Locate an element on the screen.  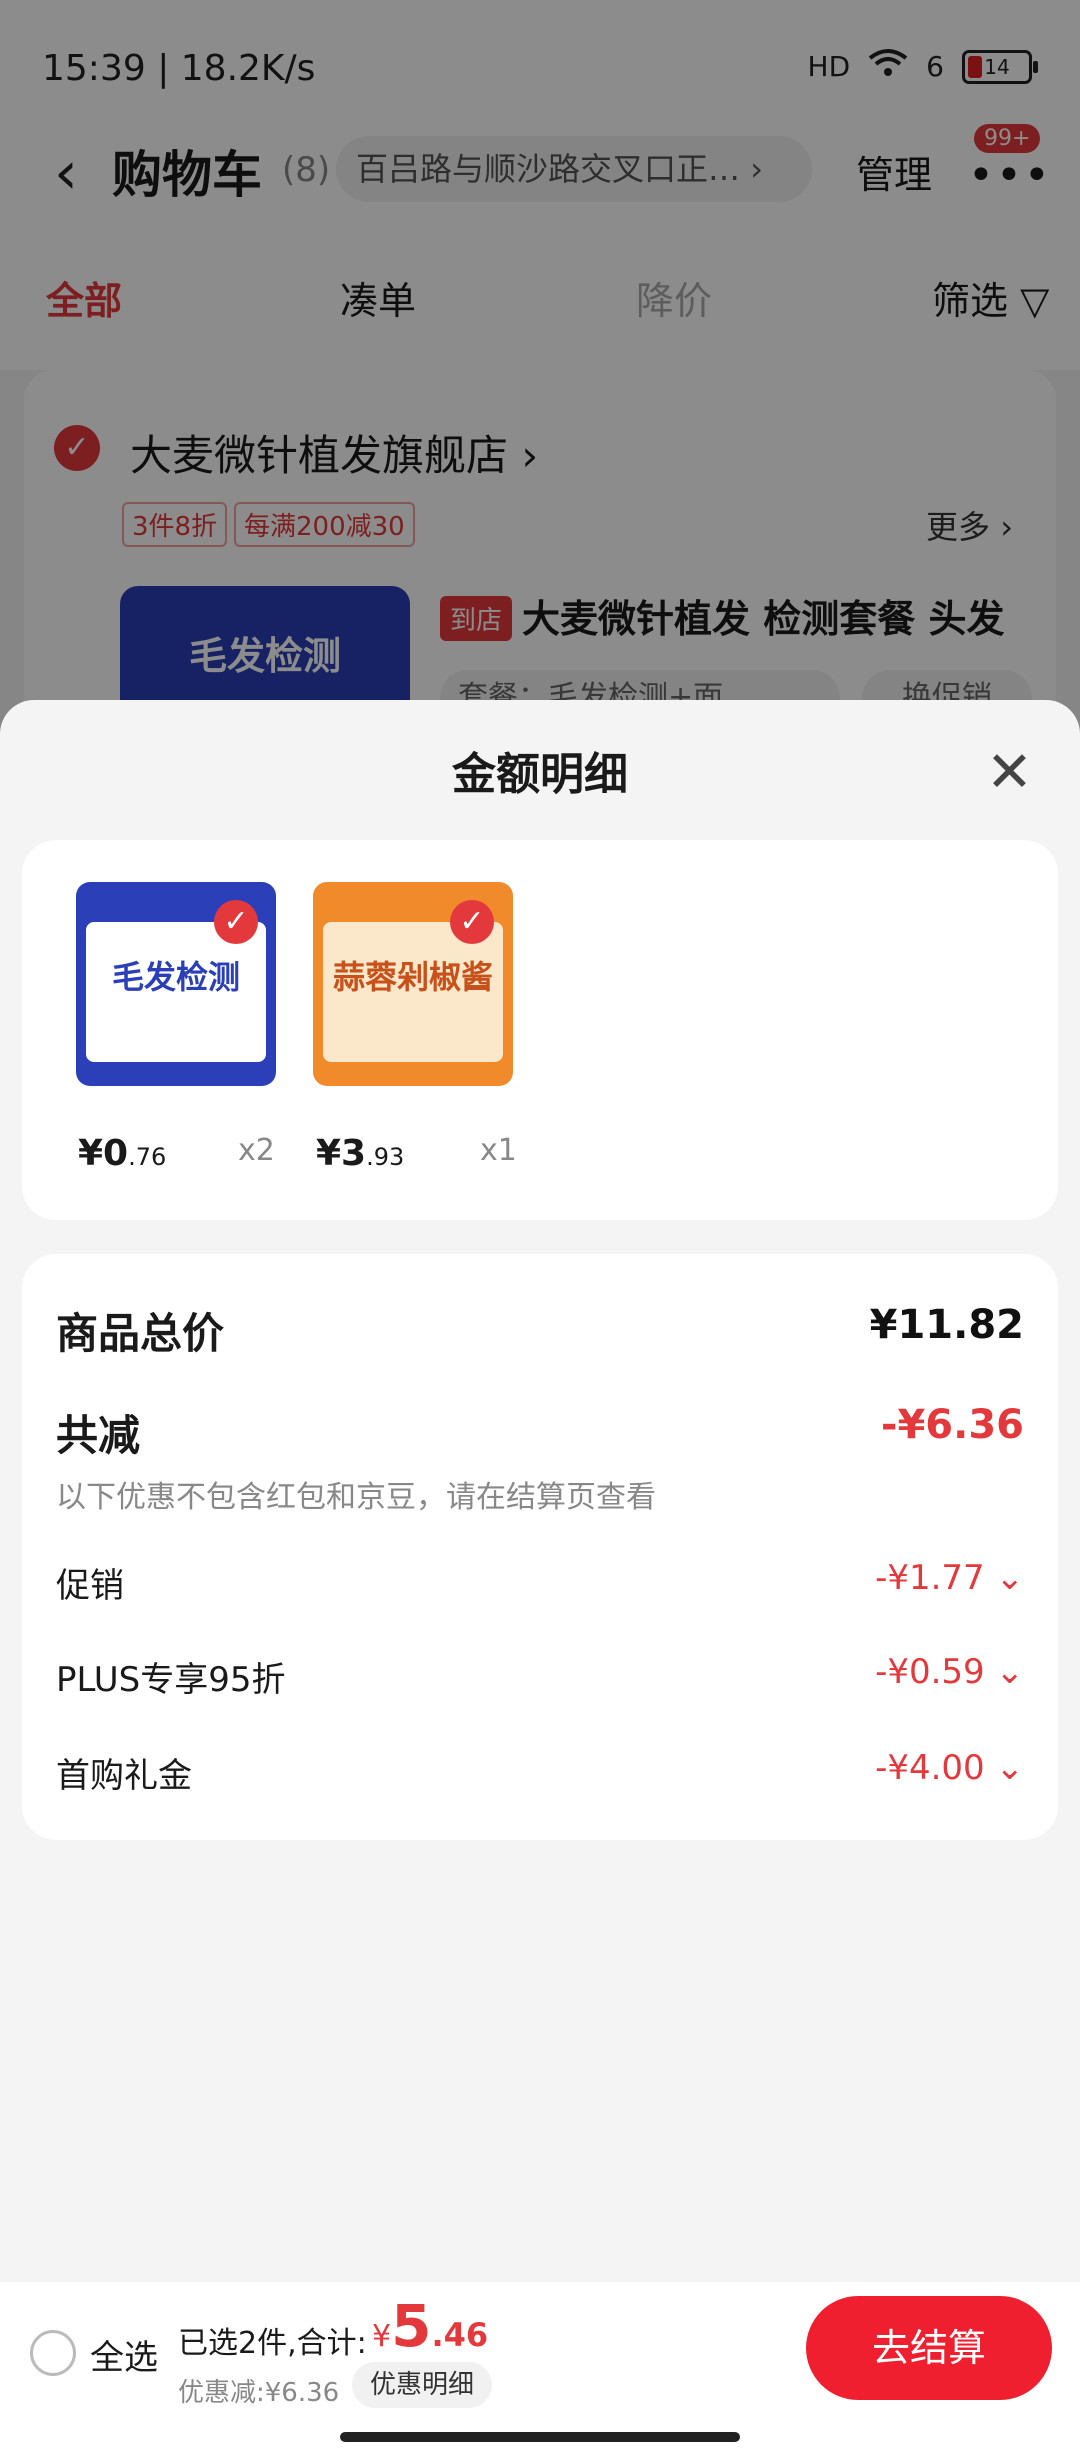
selected-summary: 已选2件,合计: is located at coordinates (272, 2343).